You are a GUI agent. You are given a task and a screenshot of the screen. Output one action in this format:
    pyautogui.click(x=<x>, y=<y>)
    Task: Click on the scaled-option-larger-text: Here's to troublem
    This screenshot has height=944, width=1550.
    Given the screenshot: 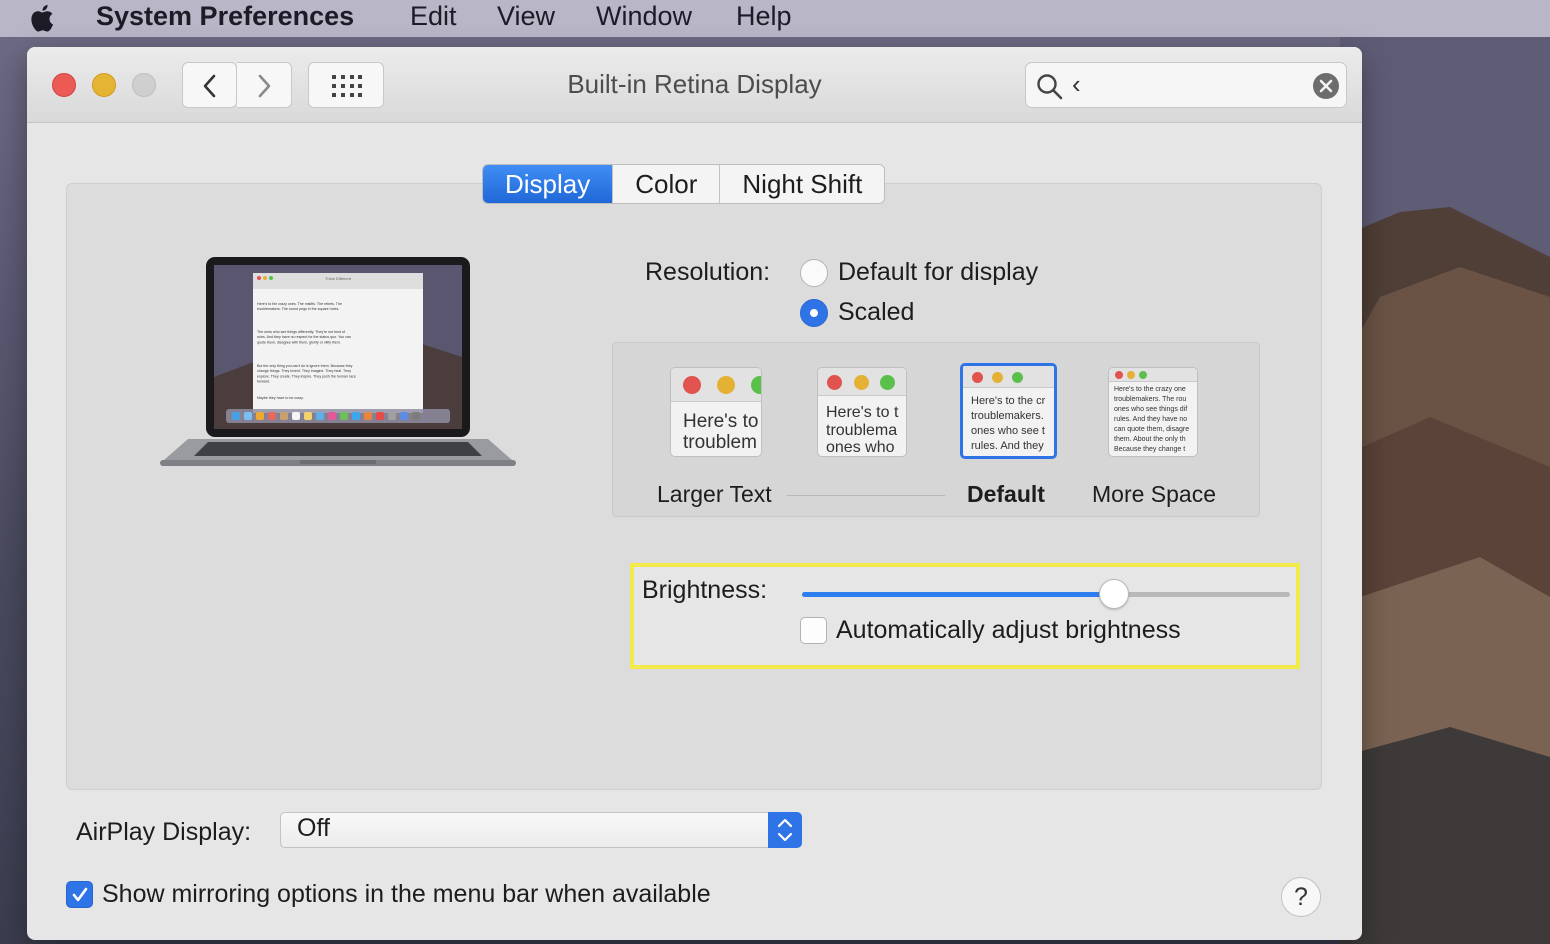 What is the action you would take?
    pyautogui.click(x=716, y=412)
    